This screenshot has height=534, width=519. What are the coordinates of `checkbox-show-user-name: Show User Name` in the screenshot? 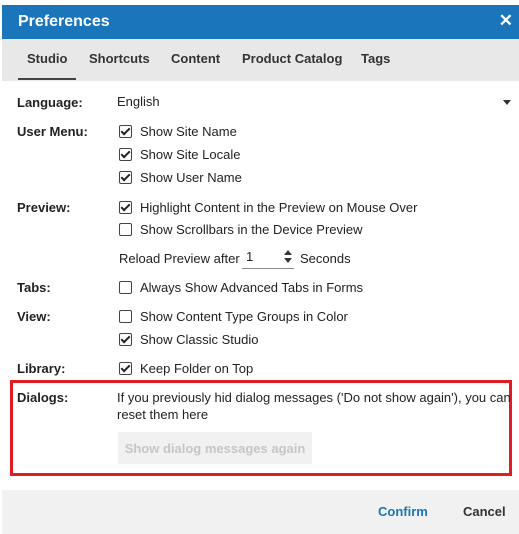 It's located at (180, 177).